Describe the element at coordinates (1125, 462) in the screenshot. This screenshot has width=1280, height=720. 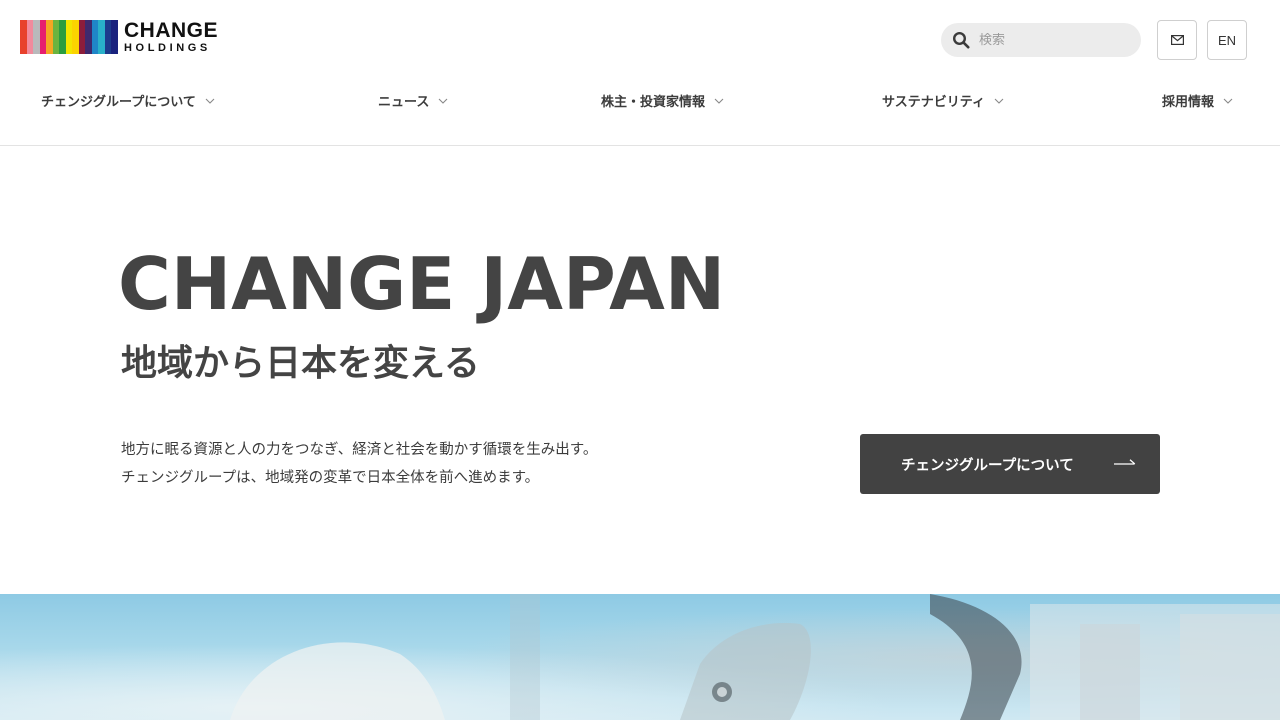
I see `arrow-right-icon` at that location.